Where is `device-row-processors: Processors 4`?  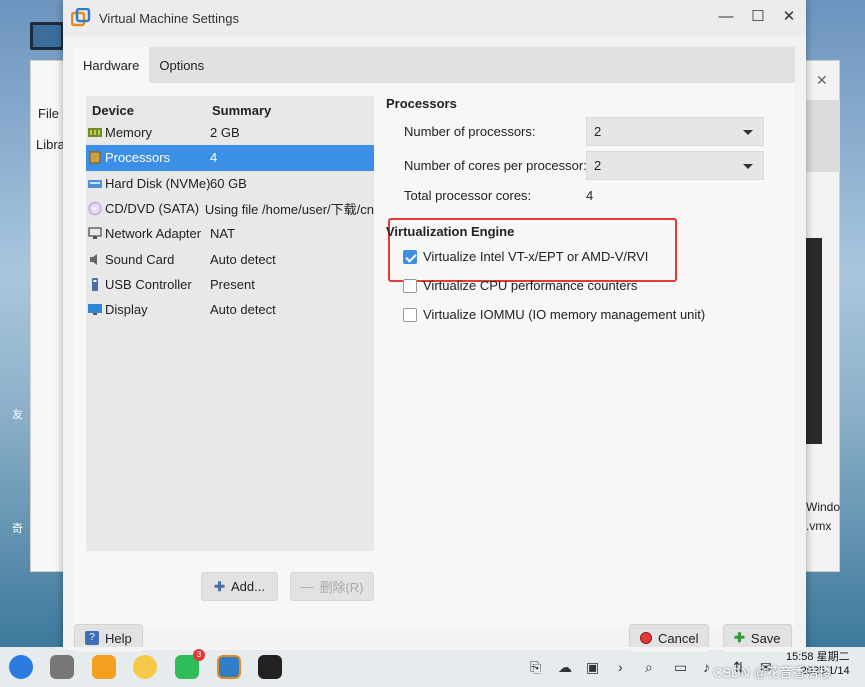
device-row-processors: Processors 4 is located at coordinates (230, 158).